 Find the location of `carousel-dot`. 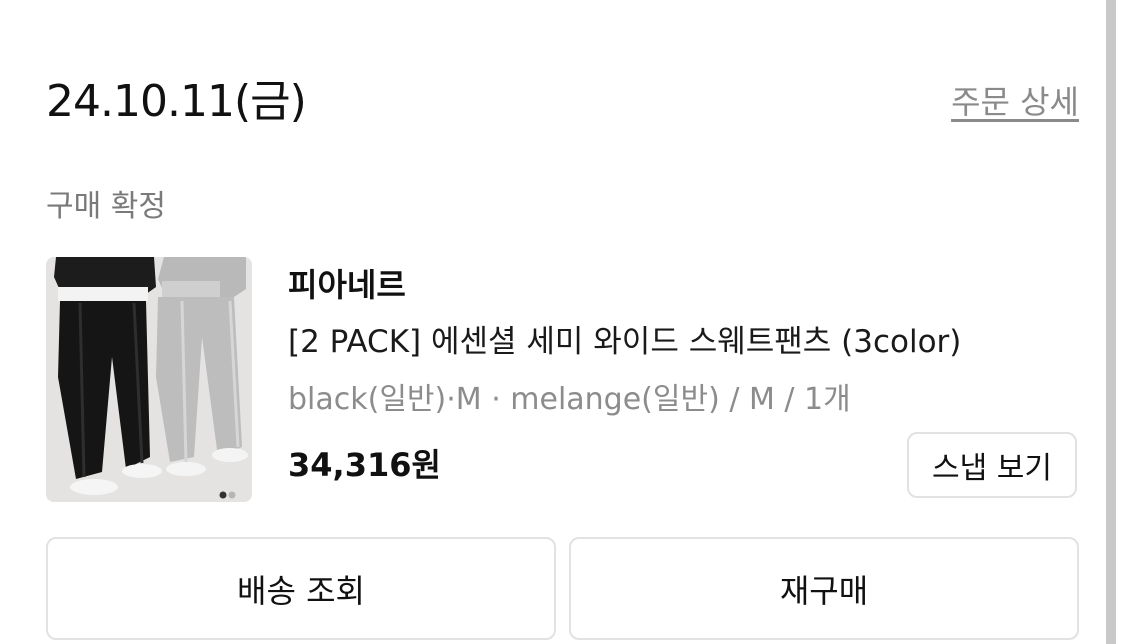

carousel-dot is located at coordinates (232, 495).